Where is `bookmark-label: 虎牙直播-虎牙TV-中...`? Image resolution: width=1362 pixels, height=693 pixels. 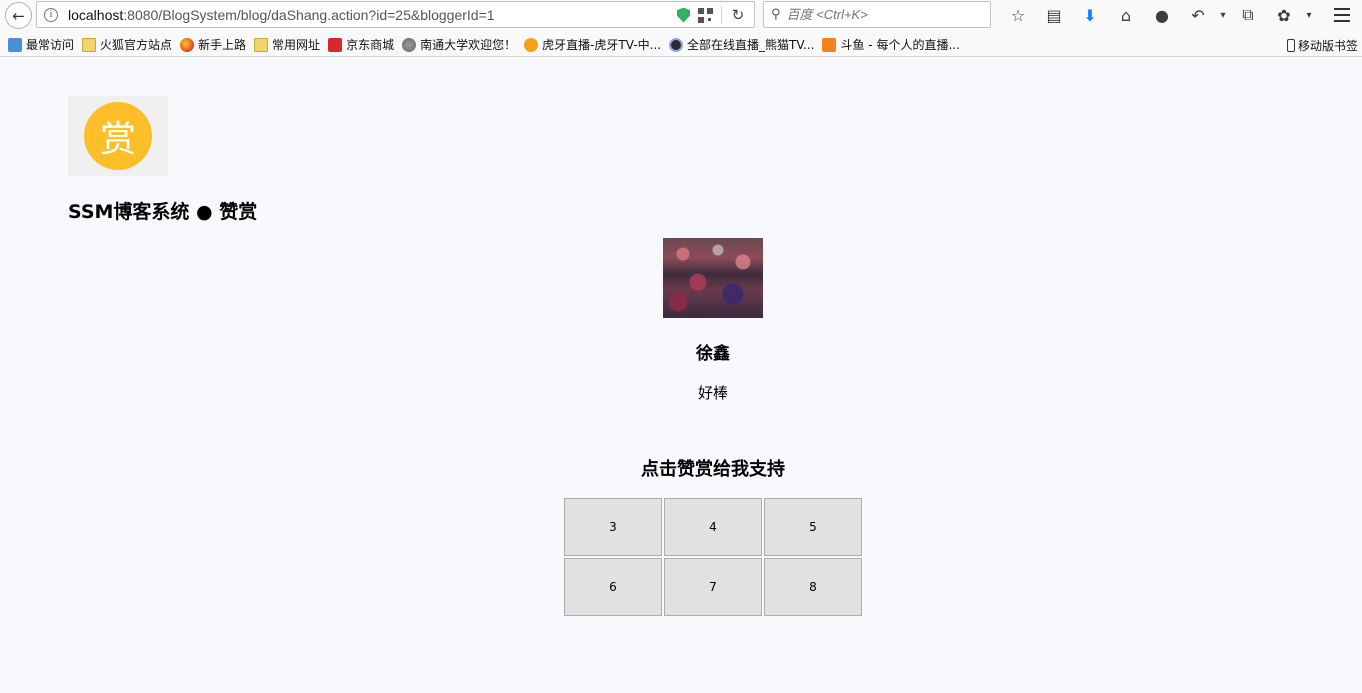
bookmark-label: 虎牙直播-虎牙TV-中... is located at coordinates (602, 45).